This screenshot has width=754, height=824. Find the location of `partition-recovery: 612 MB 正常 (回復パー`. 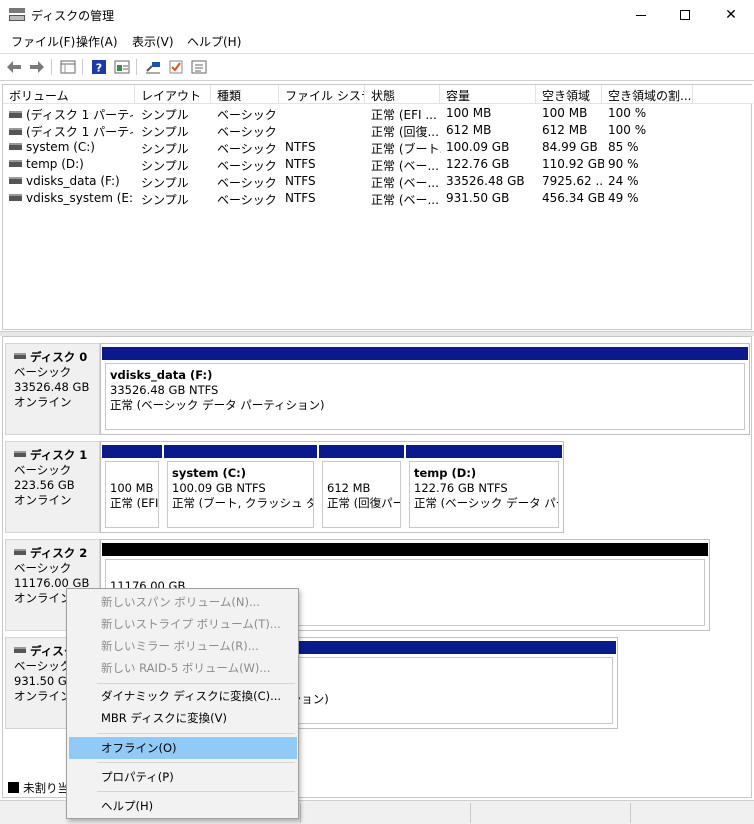

partition-recovery: 612 MB 正常 (回復パー is located at coordinates (361, 488).